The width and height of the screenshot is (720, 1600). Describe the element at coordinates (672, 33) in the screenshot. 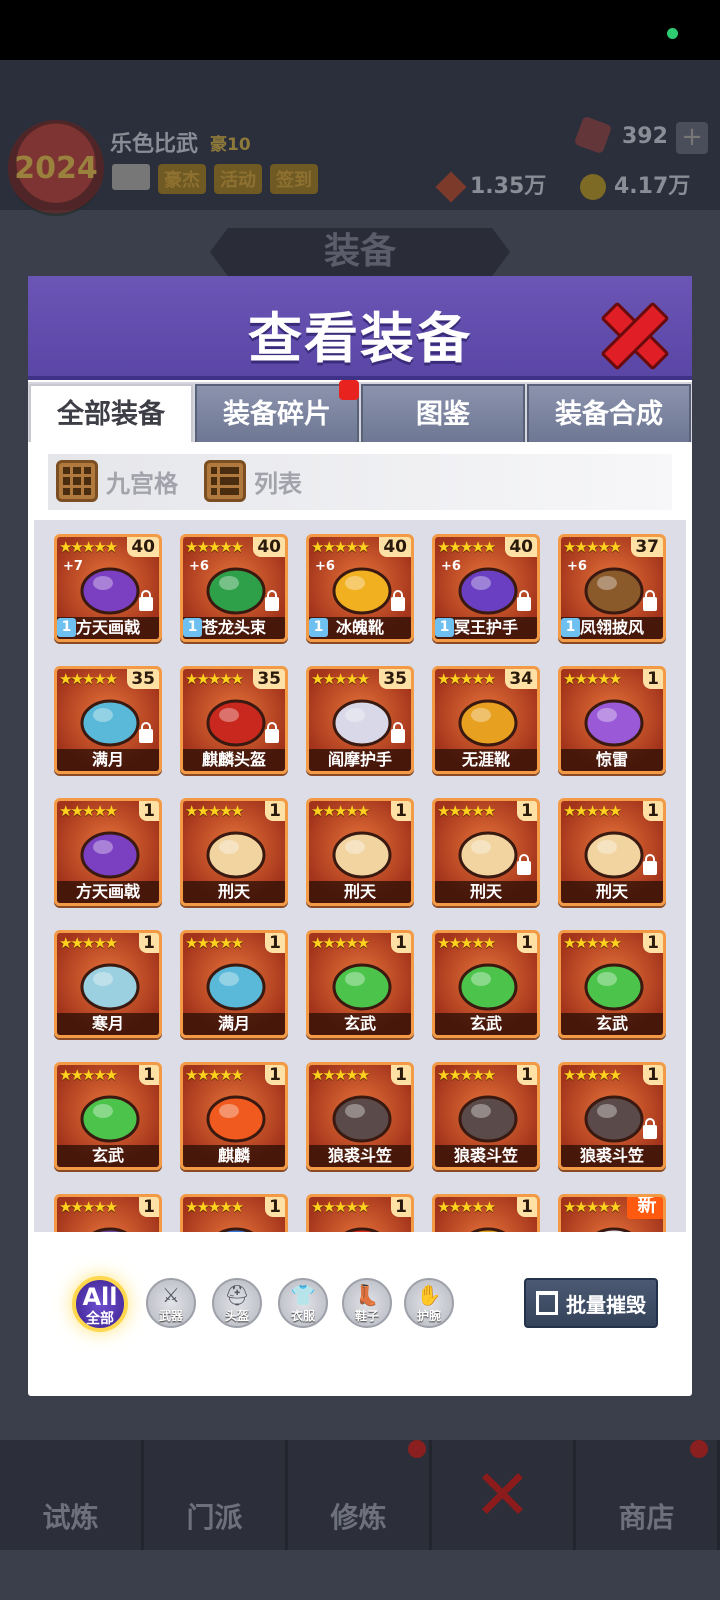

I see `status-indicator-dot` at that location.